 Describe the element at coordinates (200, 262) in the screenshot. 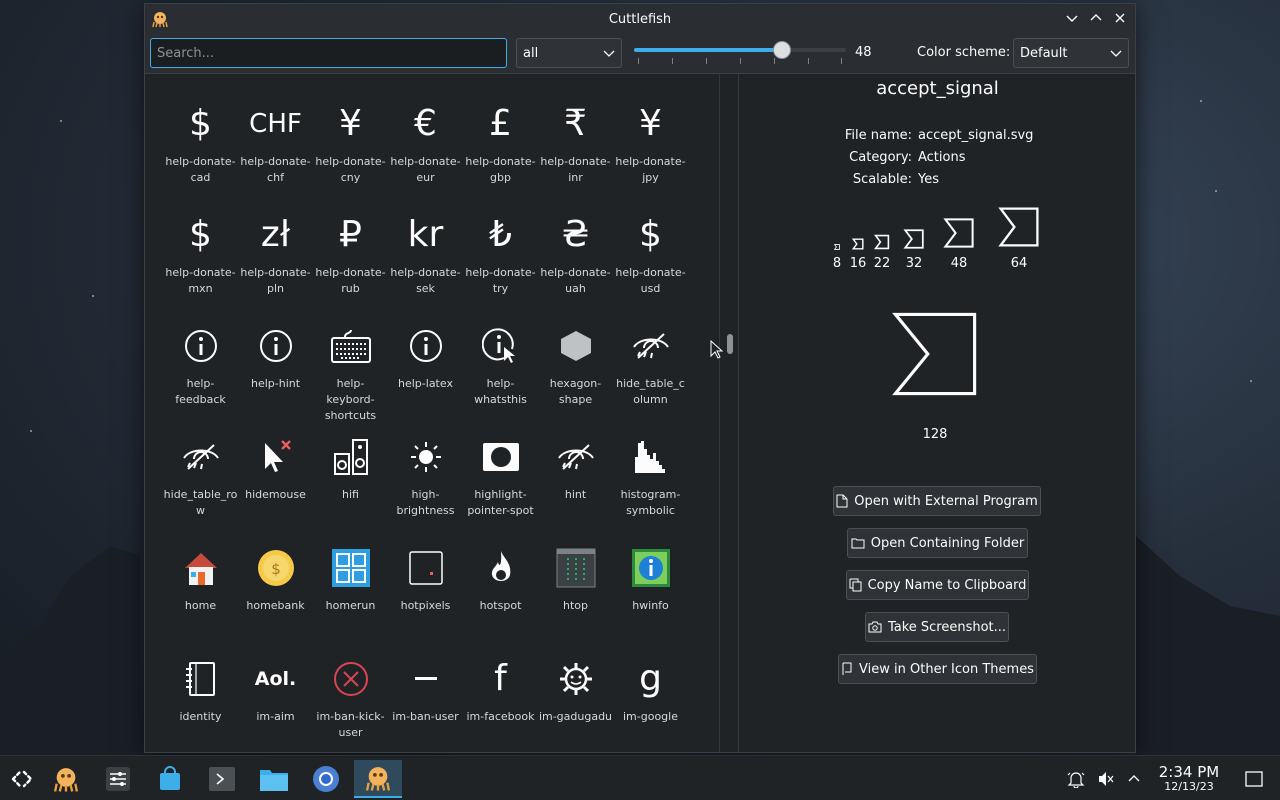

I see `icon-grid-item: $ help-donate-mxn` at that location.